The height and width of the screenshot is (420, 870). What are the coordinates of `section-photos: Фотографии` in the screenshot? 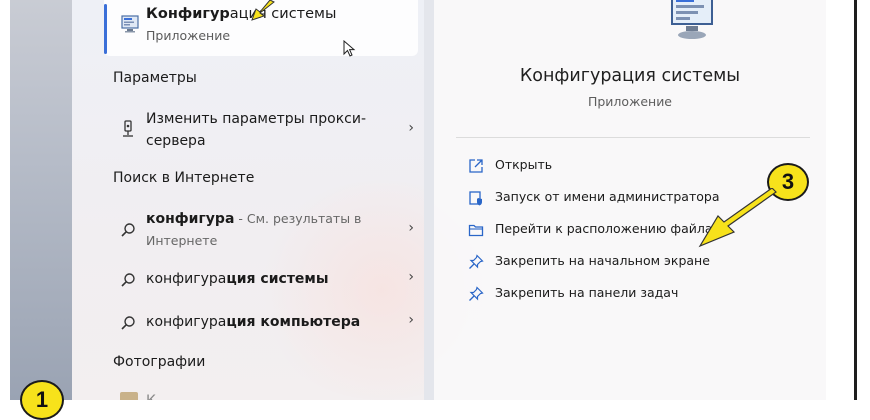 It's located at (159, 362).